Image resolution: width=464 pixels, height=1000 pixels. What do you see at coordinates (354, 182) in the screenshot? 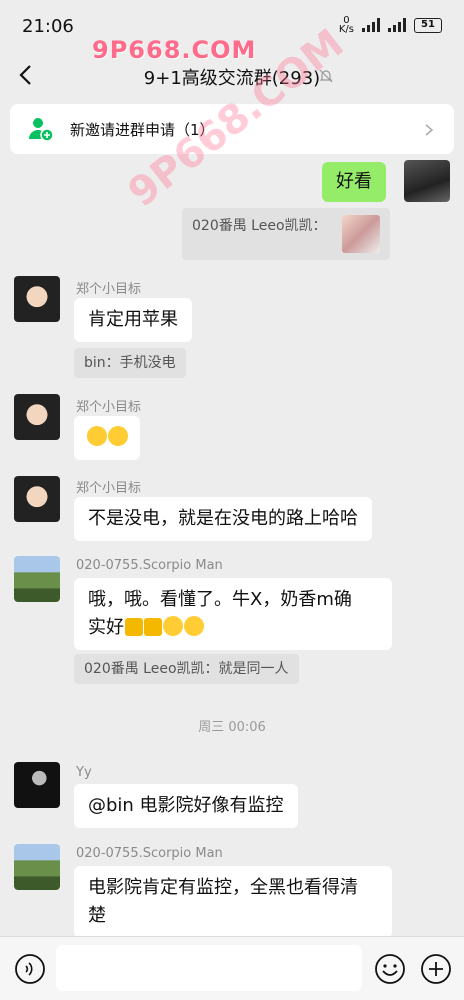
I see `message-bubble-self: 好看` at bounding box center [354, 182].